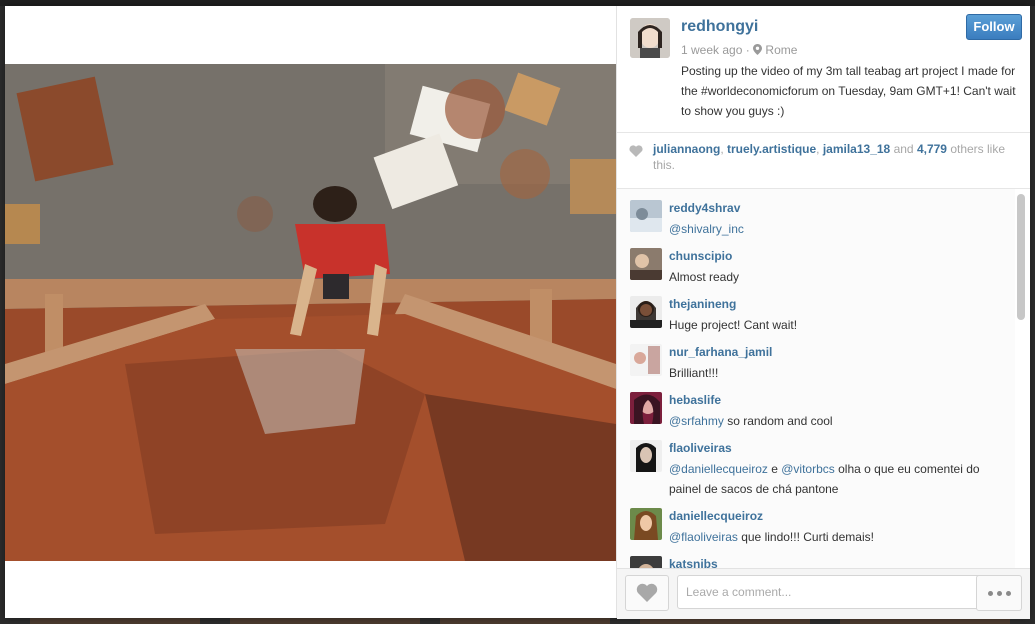 This screenshot has height=624, width=1035. What do you see at coordinates (771, 149) in the screenshot?
I see `liker-link: truely.artistique` at bounding box center [771, 149].